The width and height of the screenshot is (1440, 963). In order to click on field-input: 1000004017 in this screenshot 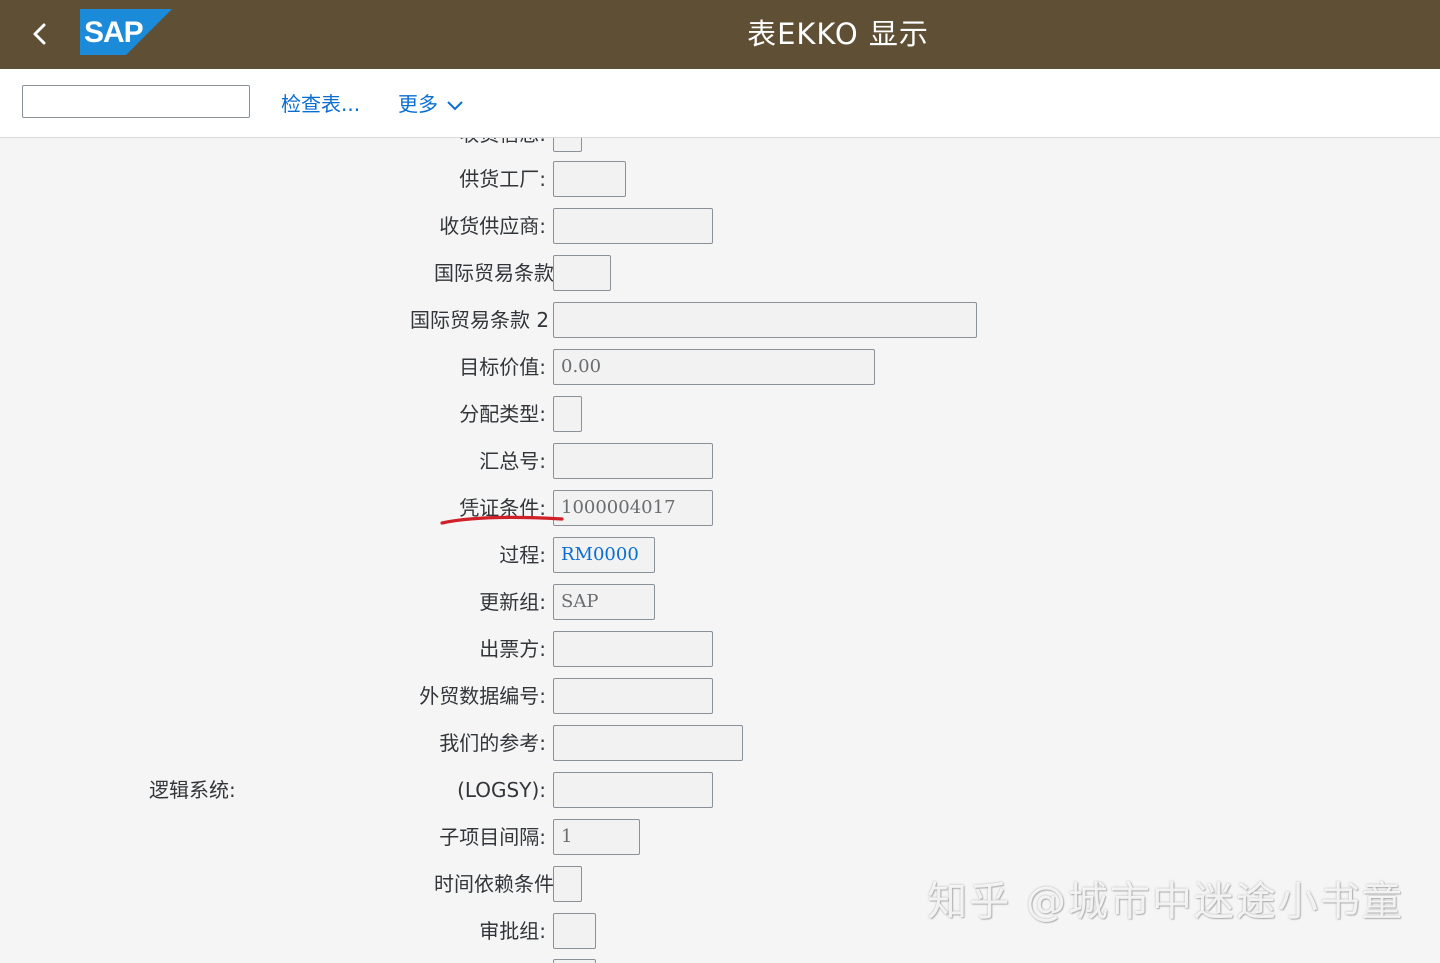, I will do `click(633, 508)`.